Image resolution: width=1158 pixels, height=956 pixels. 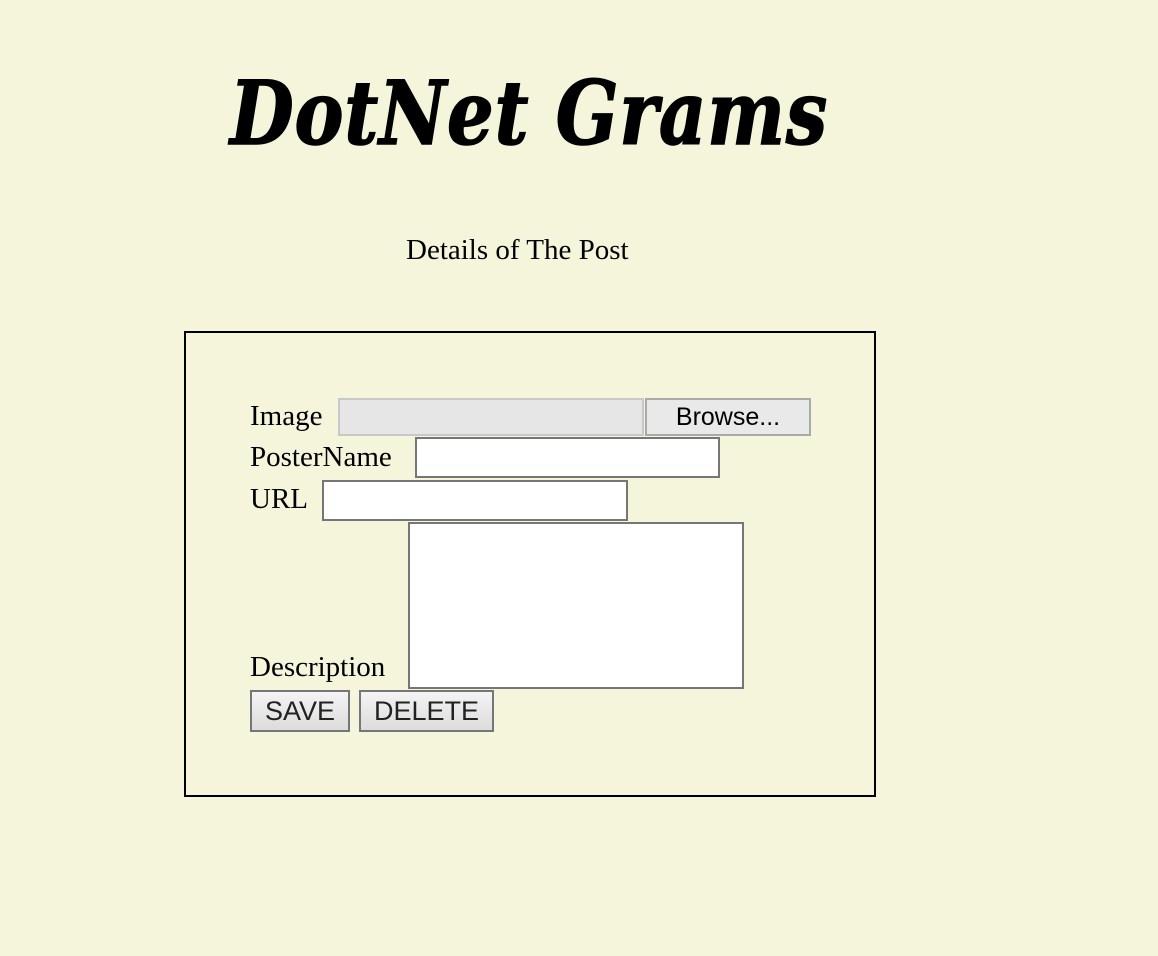 What do you see at coordinates (491, 417) in the screenshot?
I see `image-file-path` at bounding box center [491, 417].